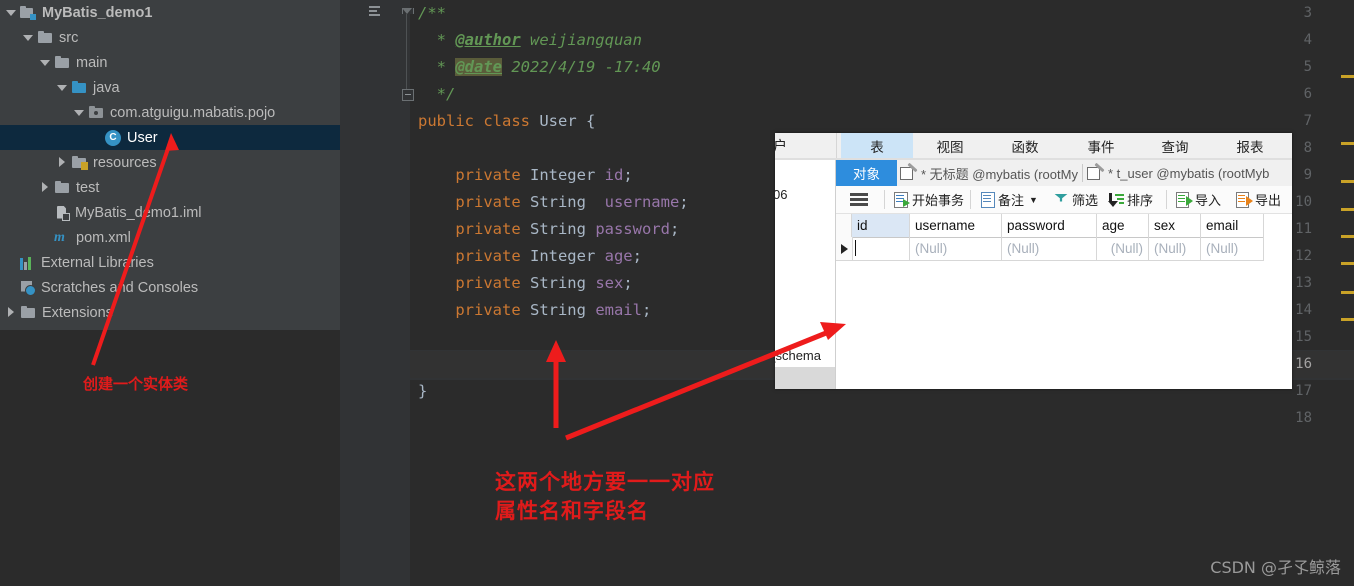  I want to click on navicat-sidebar-row-schema: n_schema, so click(798, 355).